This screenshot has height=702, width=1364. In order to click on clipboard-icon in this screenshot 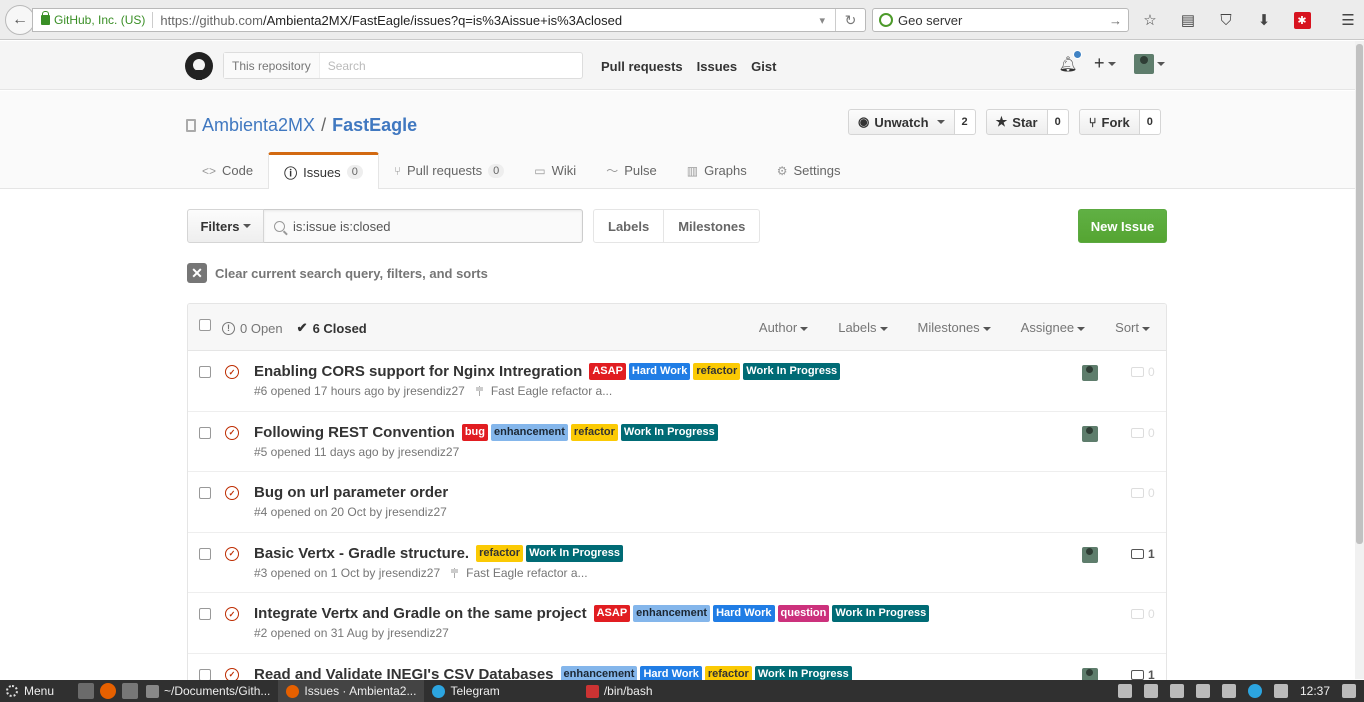, I will do `click(1228, 691)`.